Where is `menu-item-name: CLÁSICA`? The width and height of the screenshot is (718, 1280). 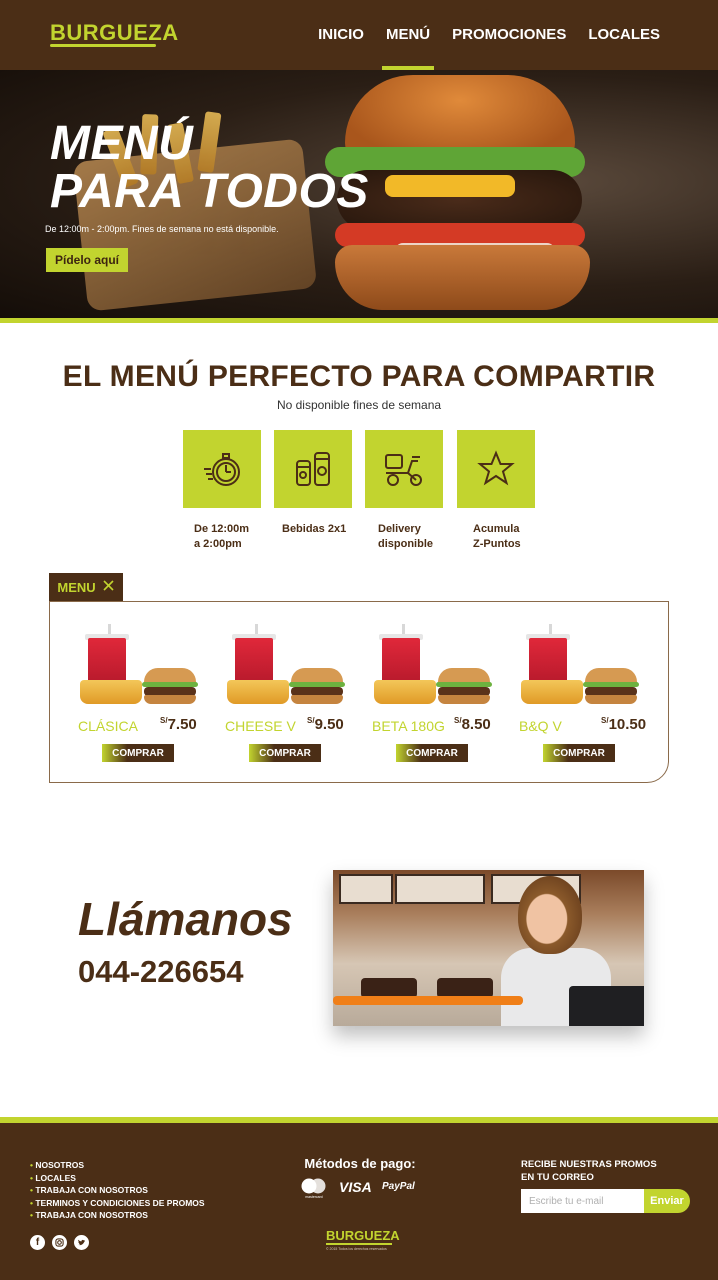
menu-item-name: CLÁSICA is located at coordinates (108, 726).